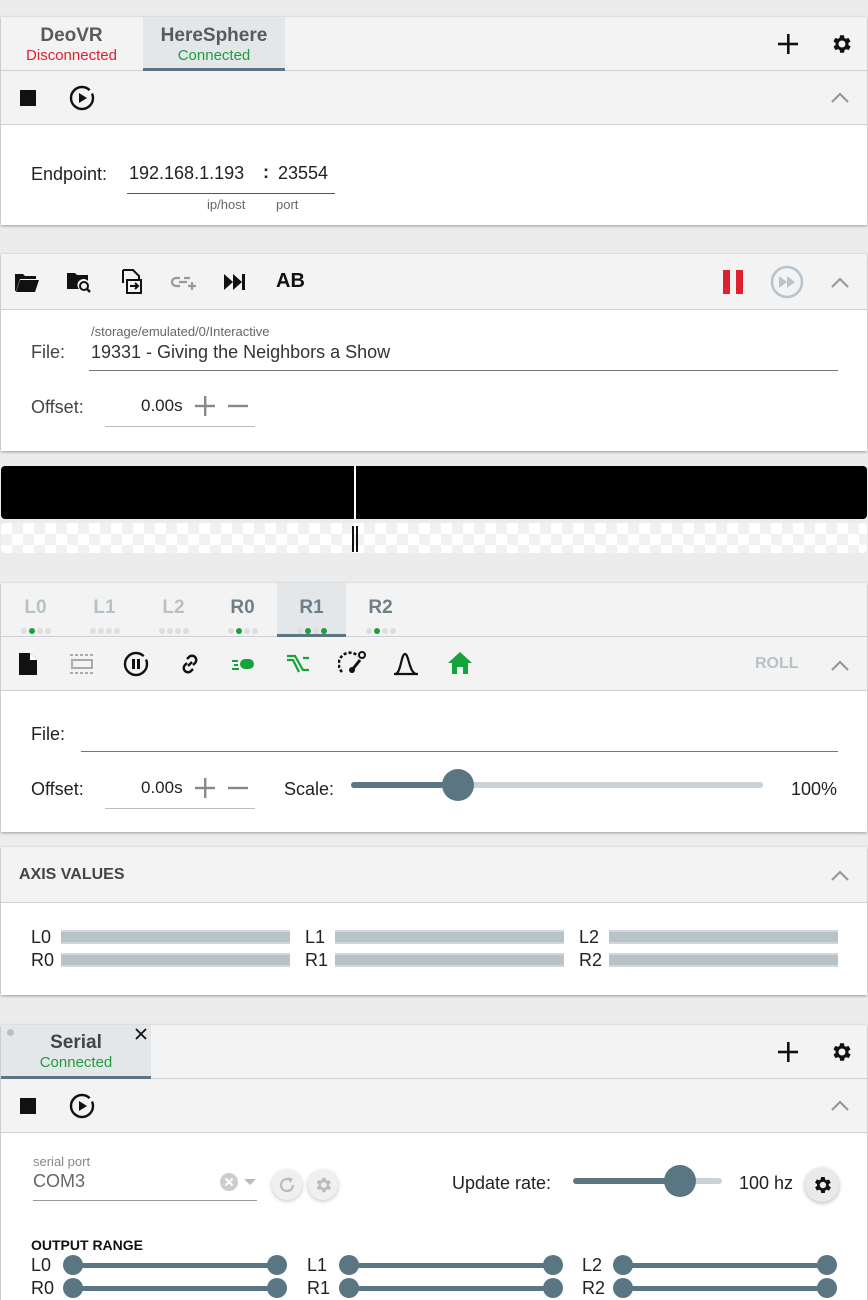  What do you see at coordinates (62, 1161) in the screenshot?
I see `serial-port-hint: serial port` at bounding box center [62, 1161].